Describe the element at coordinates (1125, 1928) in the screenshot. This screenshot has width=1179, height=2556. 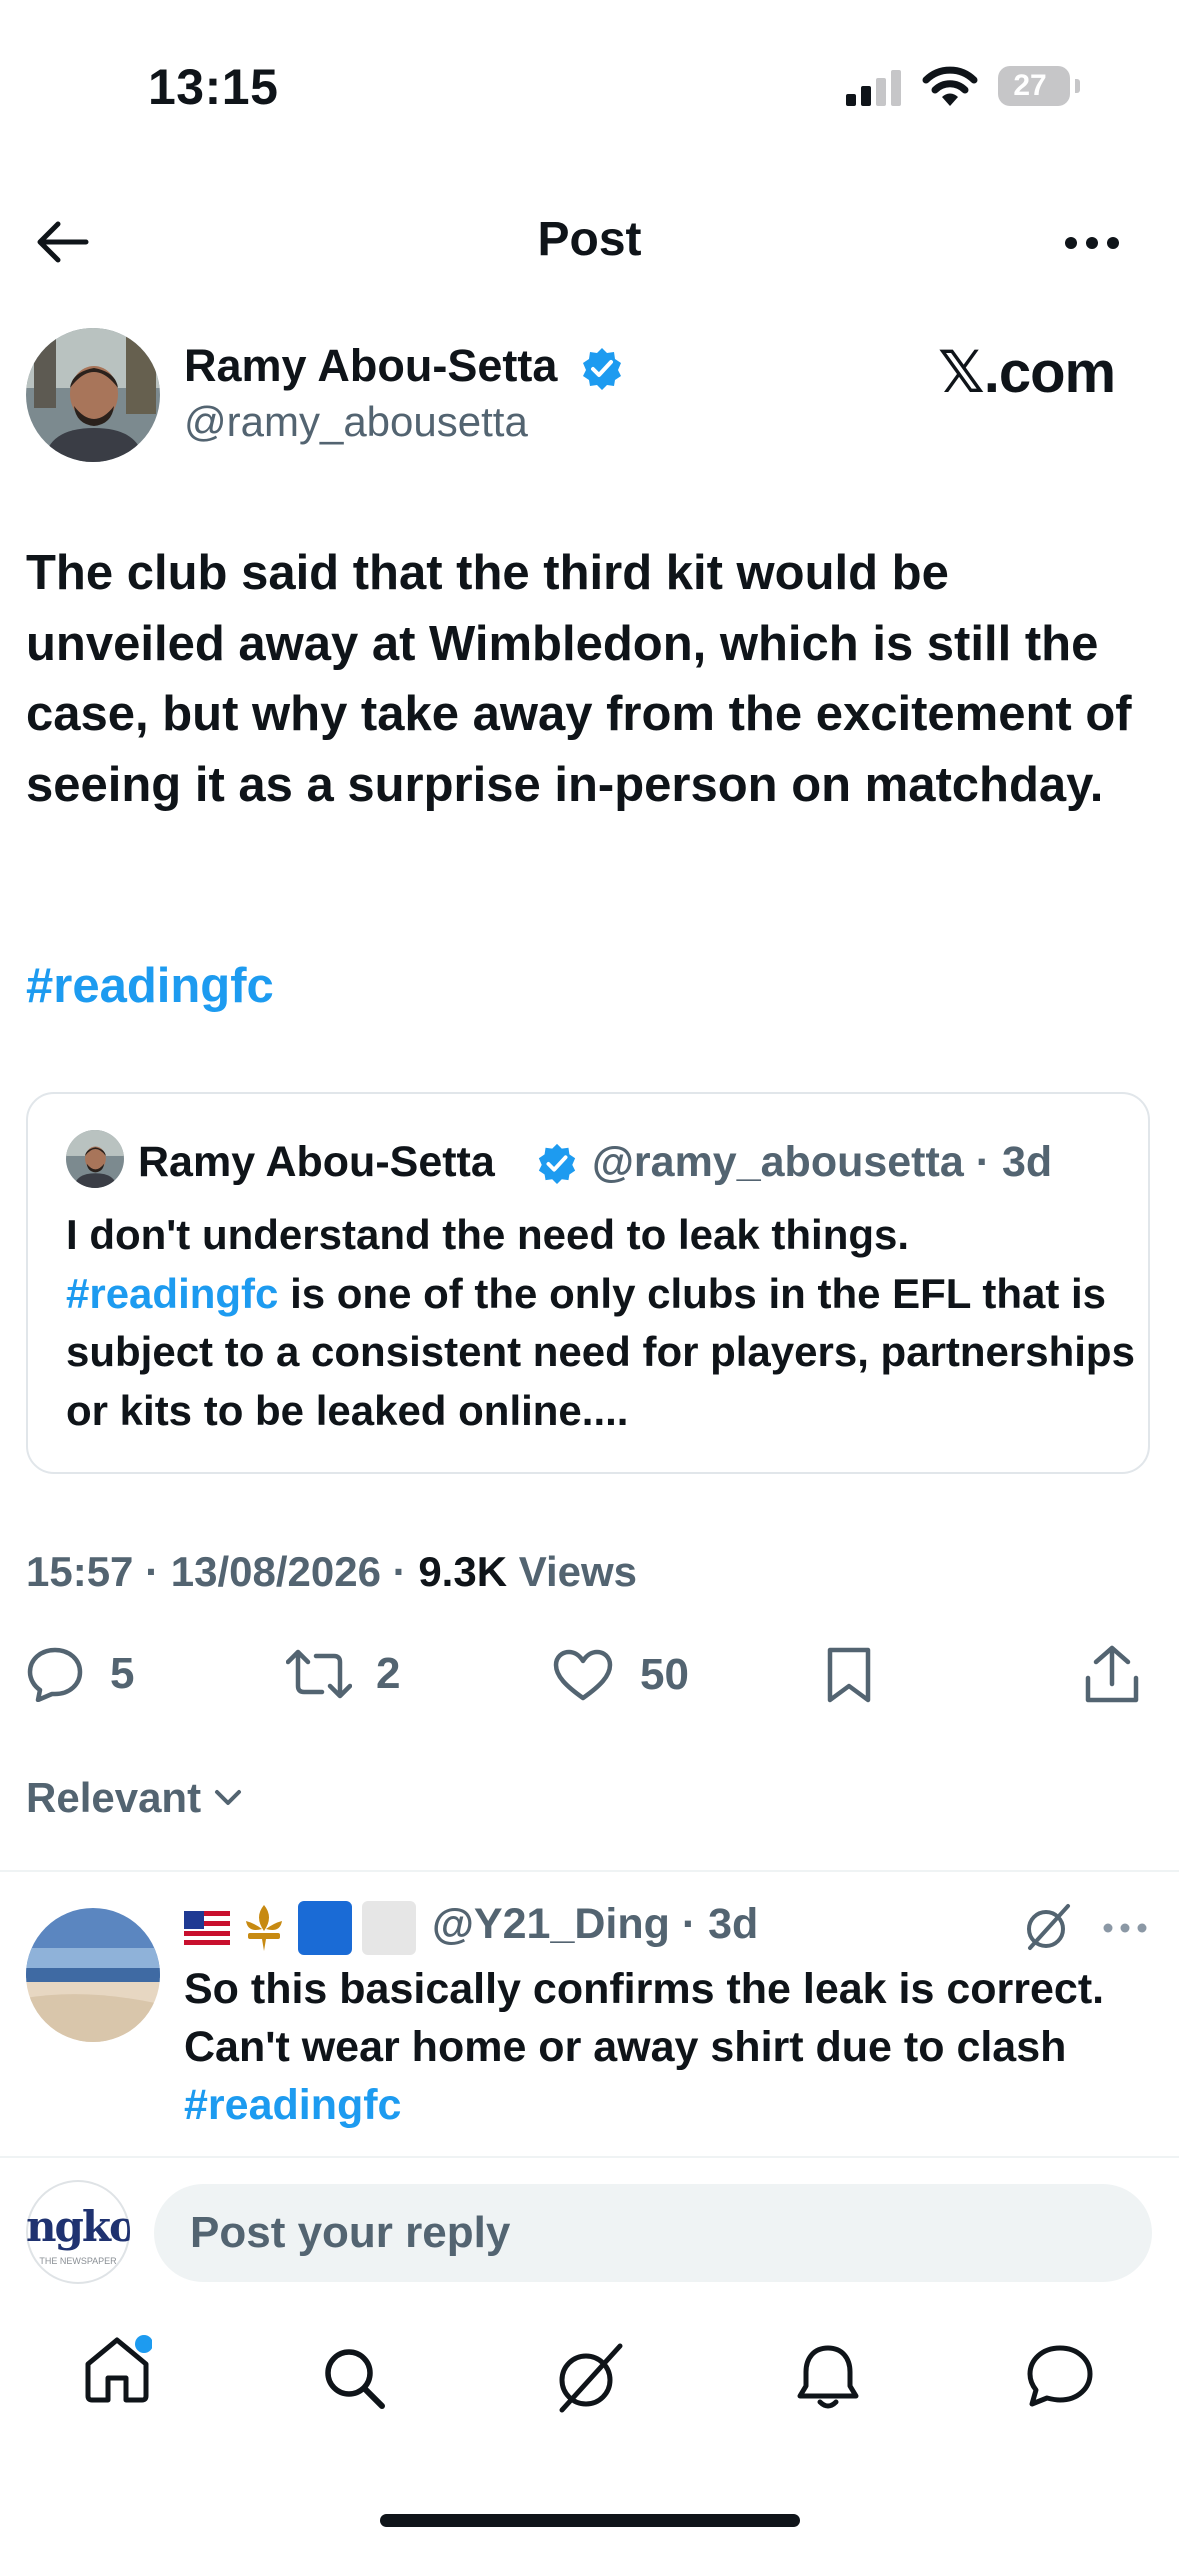
I see `reply-more-icon` at that location.